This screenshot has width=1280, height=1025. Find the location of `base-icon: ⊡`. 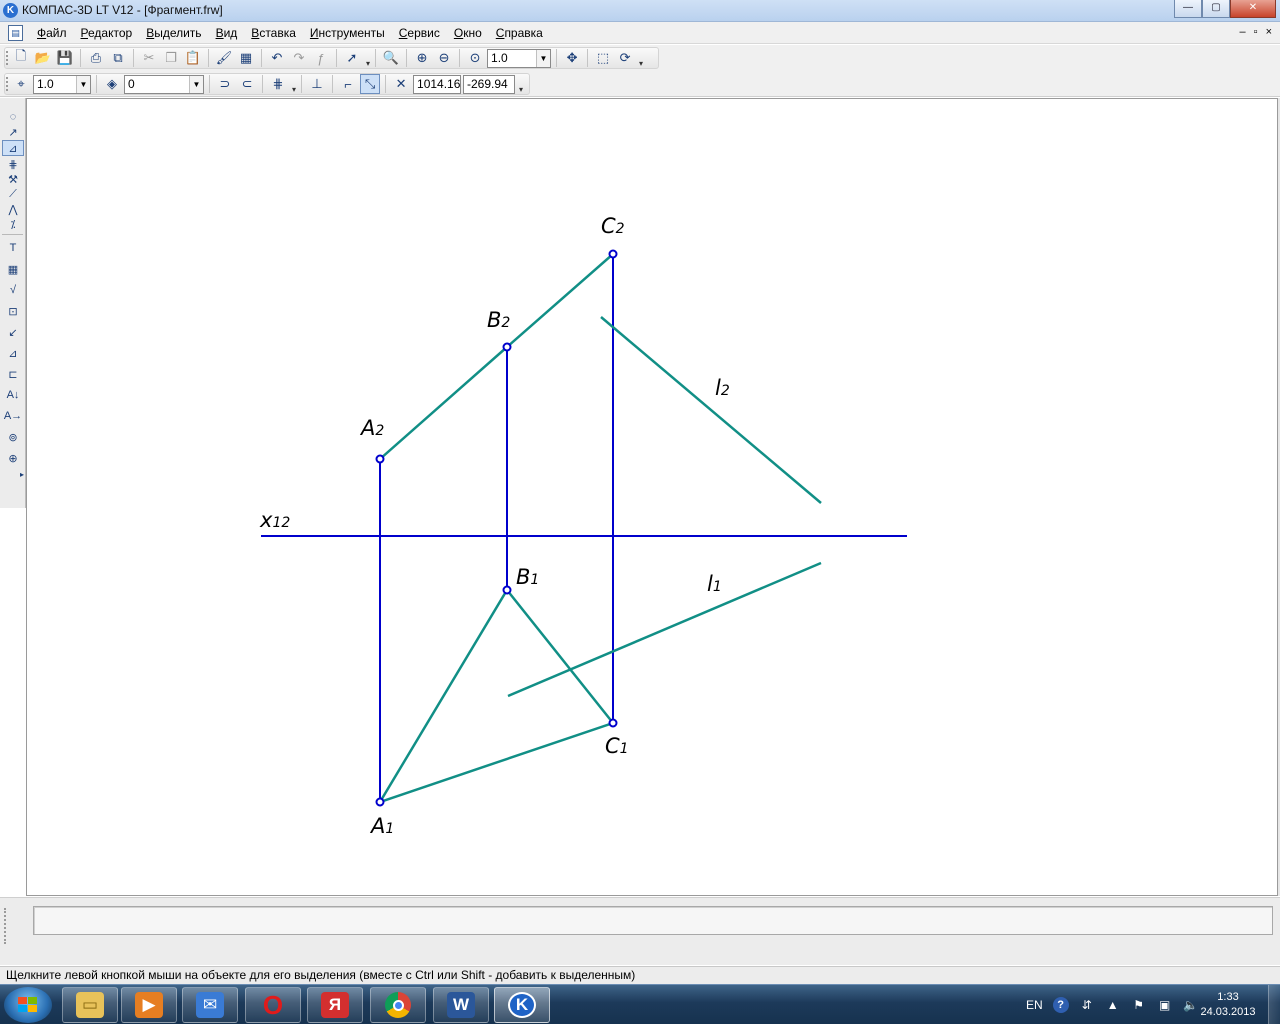

base-icon: ⊡ is located at coordinates (13, 311).